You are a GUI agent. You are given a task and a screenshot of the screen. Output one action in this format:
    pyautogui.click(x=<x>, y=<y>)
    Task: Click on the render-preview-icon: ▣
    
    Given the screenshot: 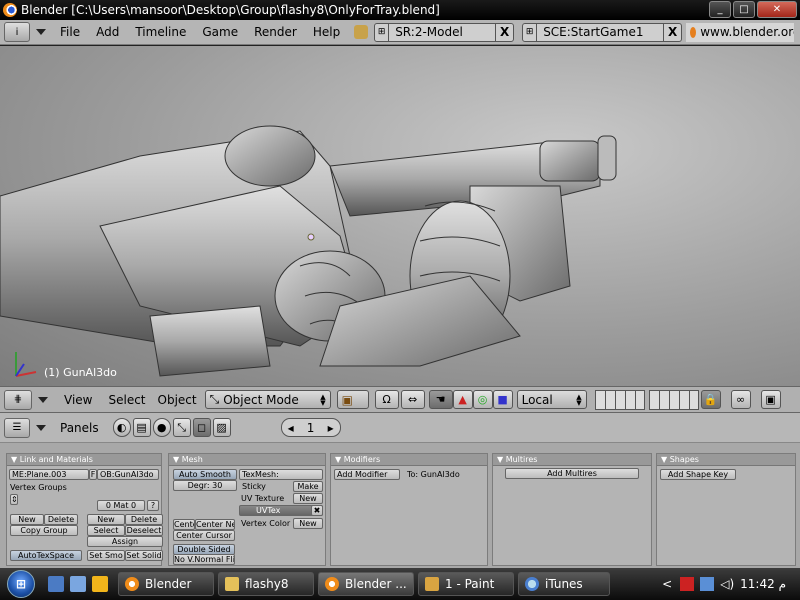 What is the action you would take?
    pyautogui.click(x=770, y=399)
    